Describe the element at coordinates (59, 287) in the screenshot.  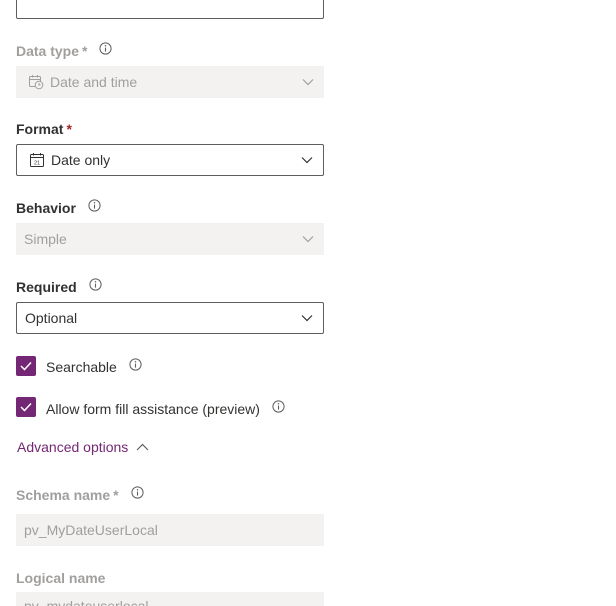
I see `required-label: Required` at that location.